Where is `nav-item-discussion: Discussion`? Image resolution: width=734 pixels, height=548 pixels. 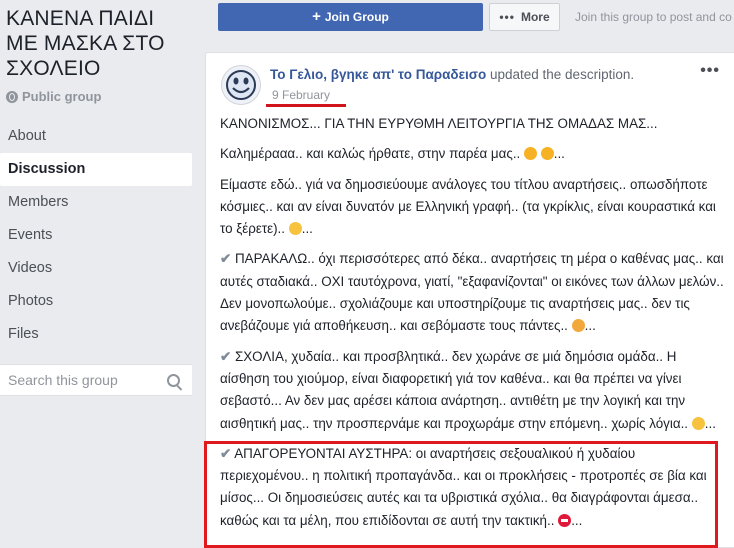 nav-item-discussion: Discussion is located at coordinates (96, 169).